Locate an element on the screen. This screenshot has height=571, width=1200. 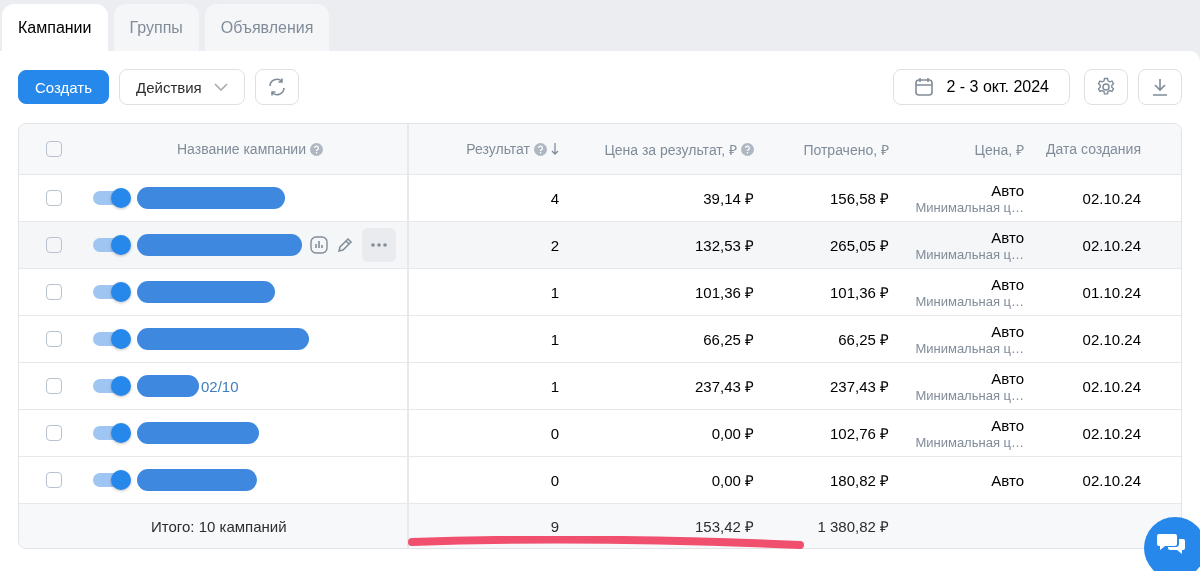
tab: Кампании is located at coordinates (55, 27).